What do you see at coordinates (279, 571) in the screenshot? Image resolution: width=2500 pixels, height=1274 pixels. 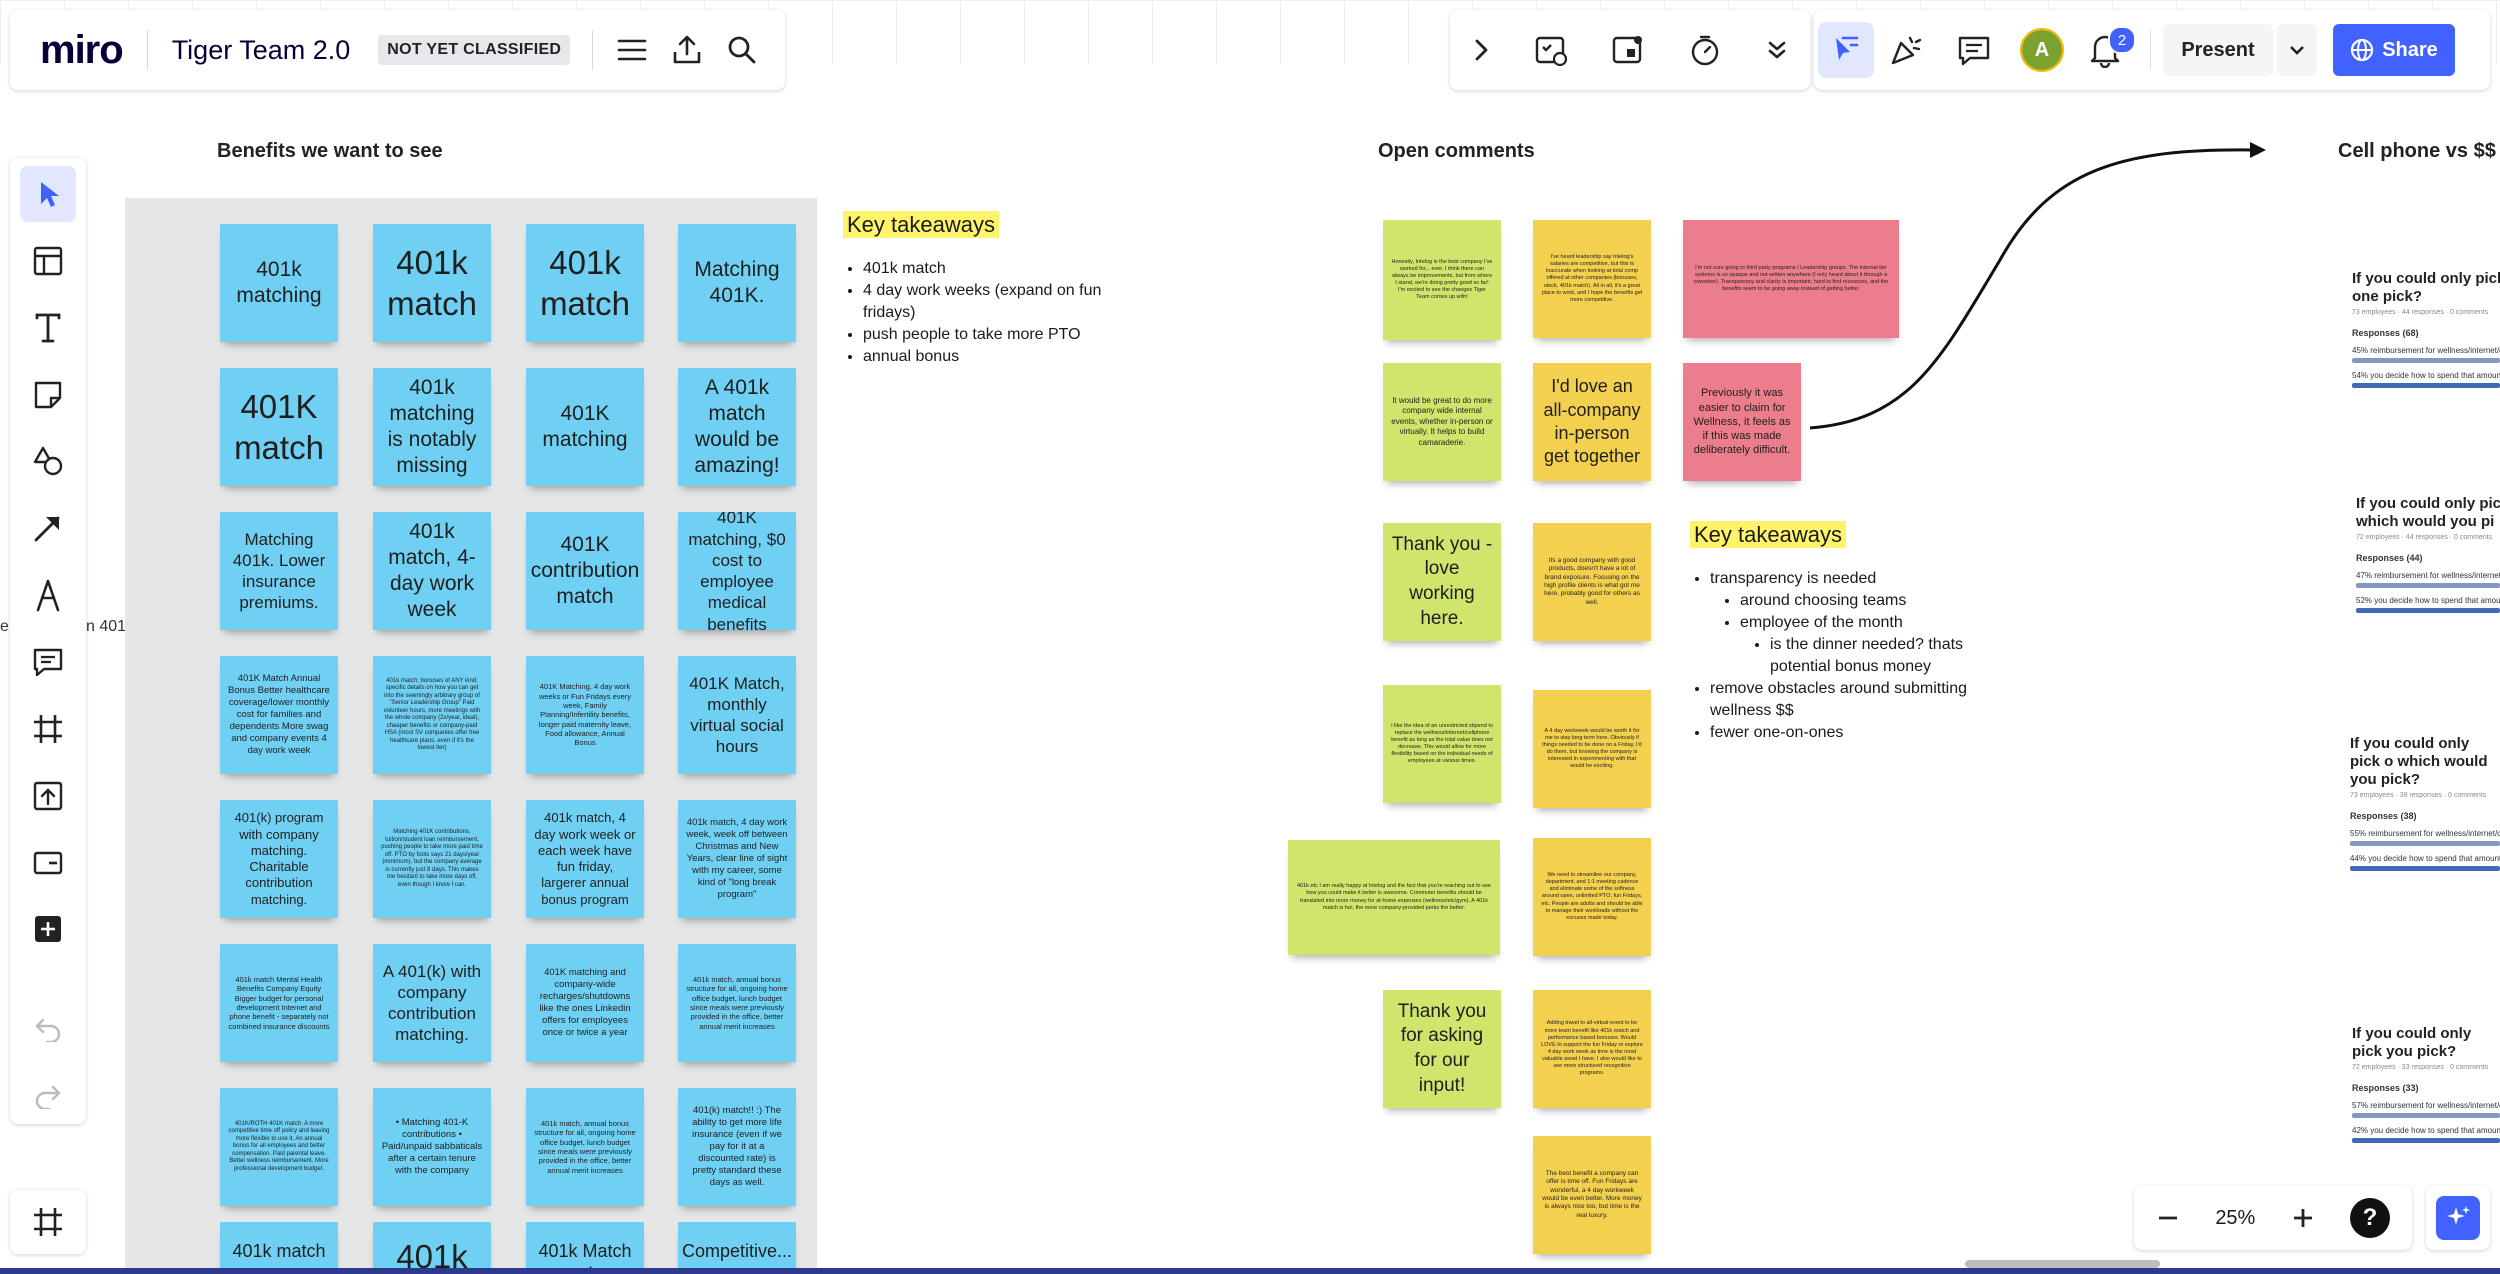 I see `benefit-sticky-note: Matching 401k. Lower insurance premiums.` at bounding box center [279, 571].